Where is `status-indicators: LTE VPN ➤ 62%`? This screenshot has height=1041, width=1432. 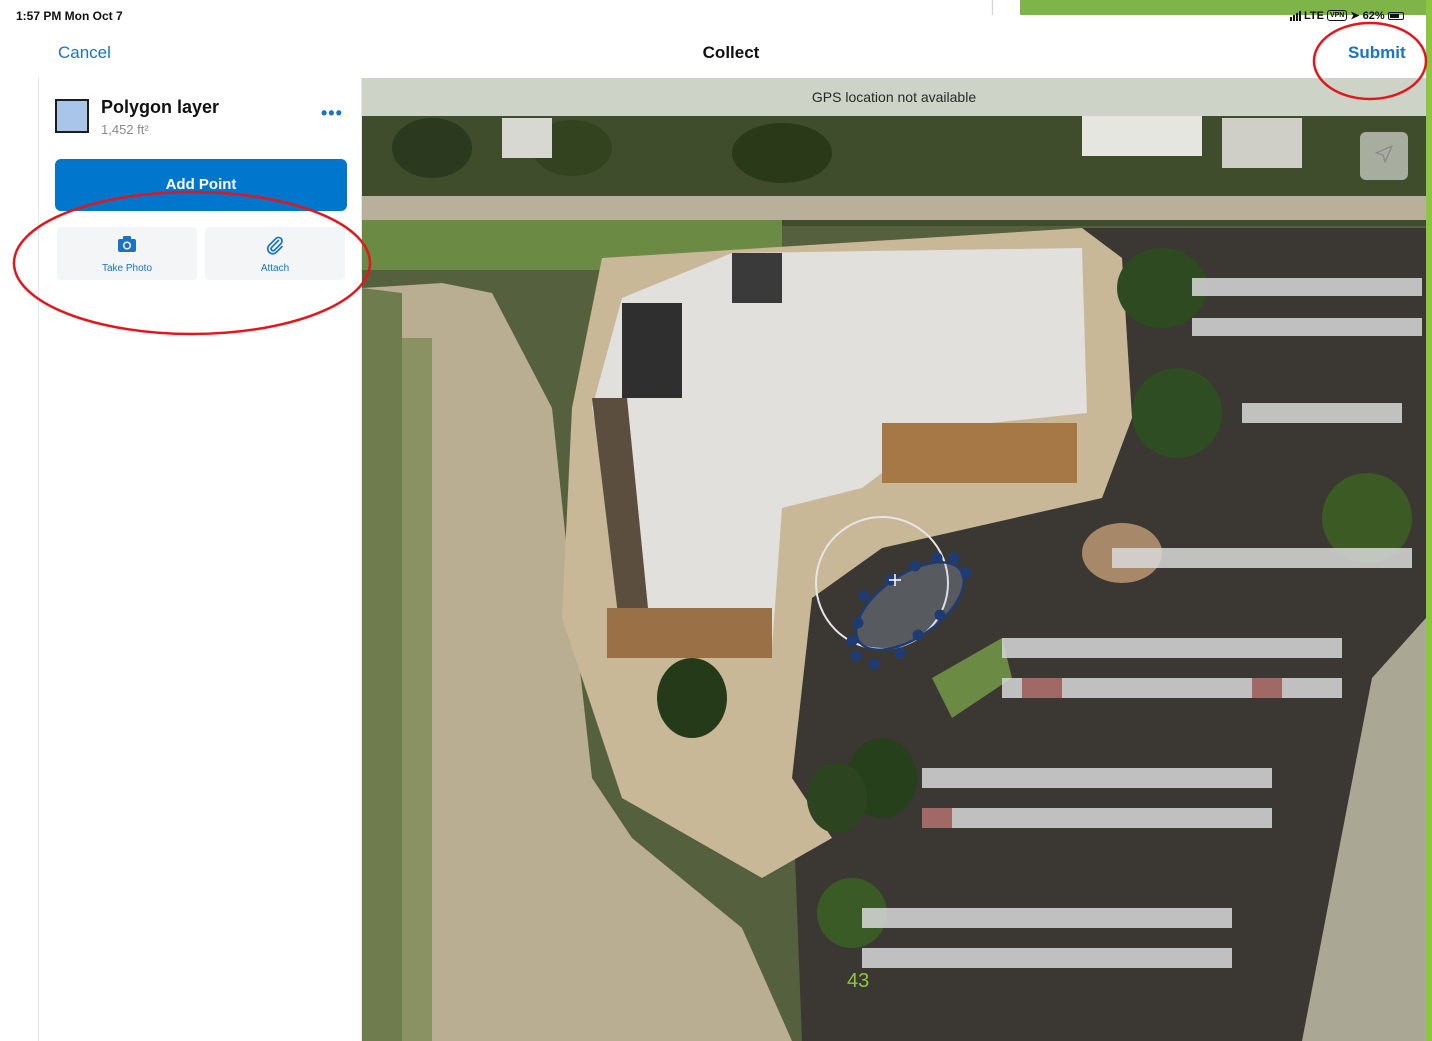
status-indicators: LTE VPN ➤ 62% is located at coordinates (1347, 15).